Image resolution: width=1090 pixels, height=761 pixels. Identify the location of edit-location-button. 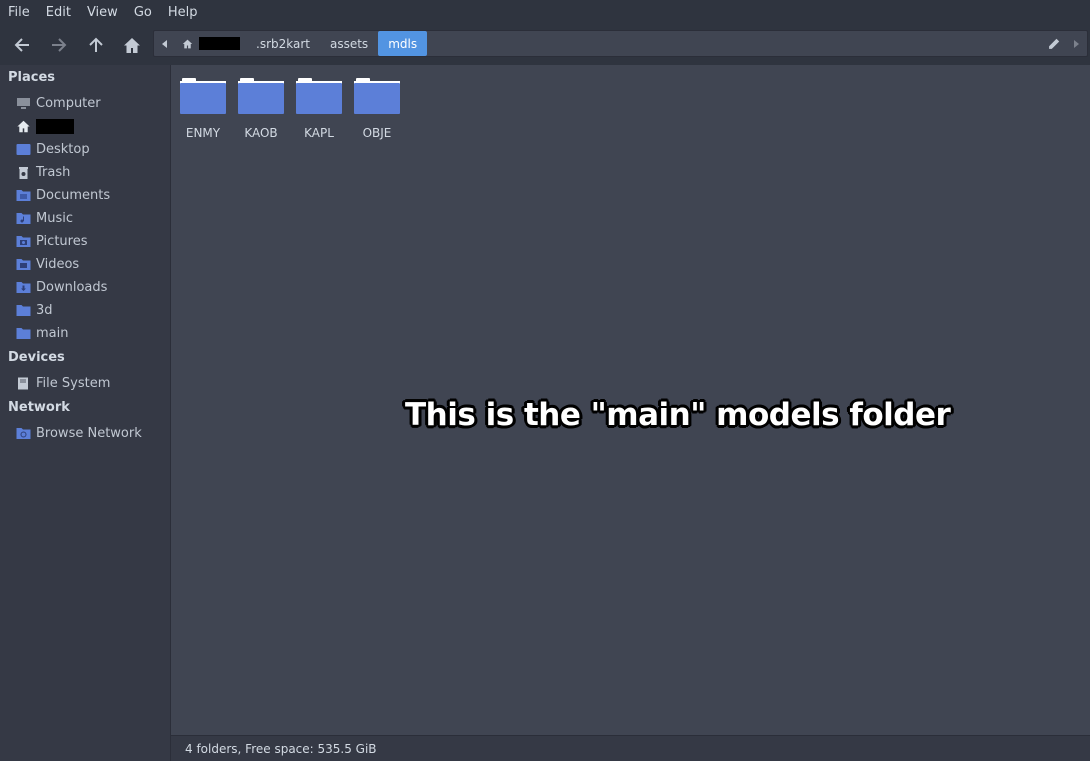
(1054, 43).